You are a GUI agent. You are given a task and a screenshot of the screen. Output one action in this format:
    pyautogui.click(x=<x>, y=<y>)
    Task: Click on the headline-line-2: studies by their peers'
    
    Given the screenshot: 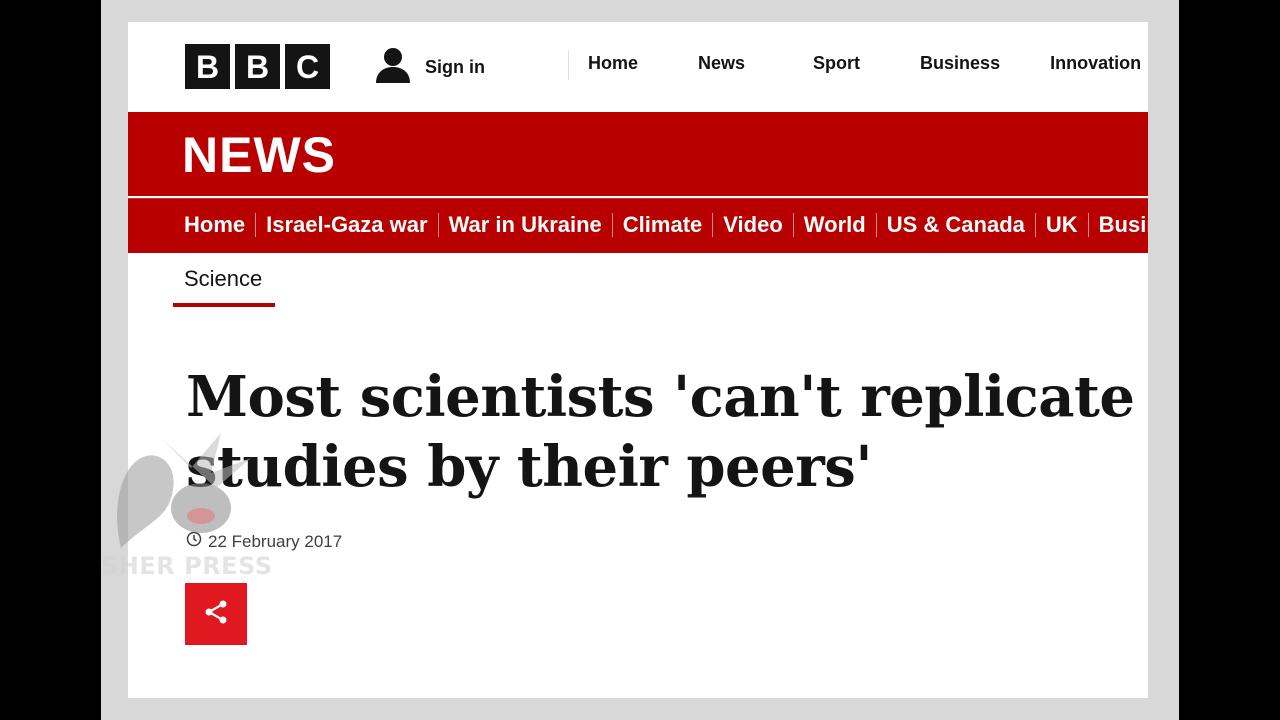 What is the action you would take?
    pyautogui.click(x=529, y=467)
    